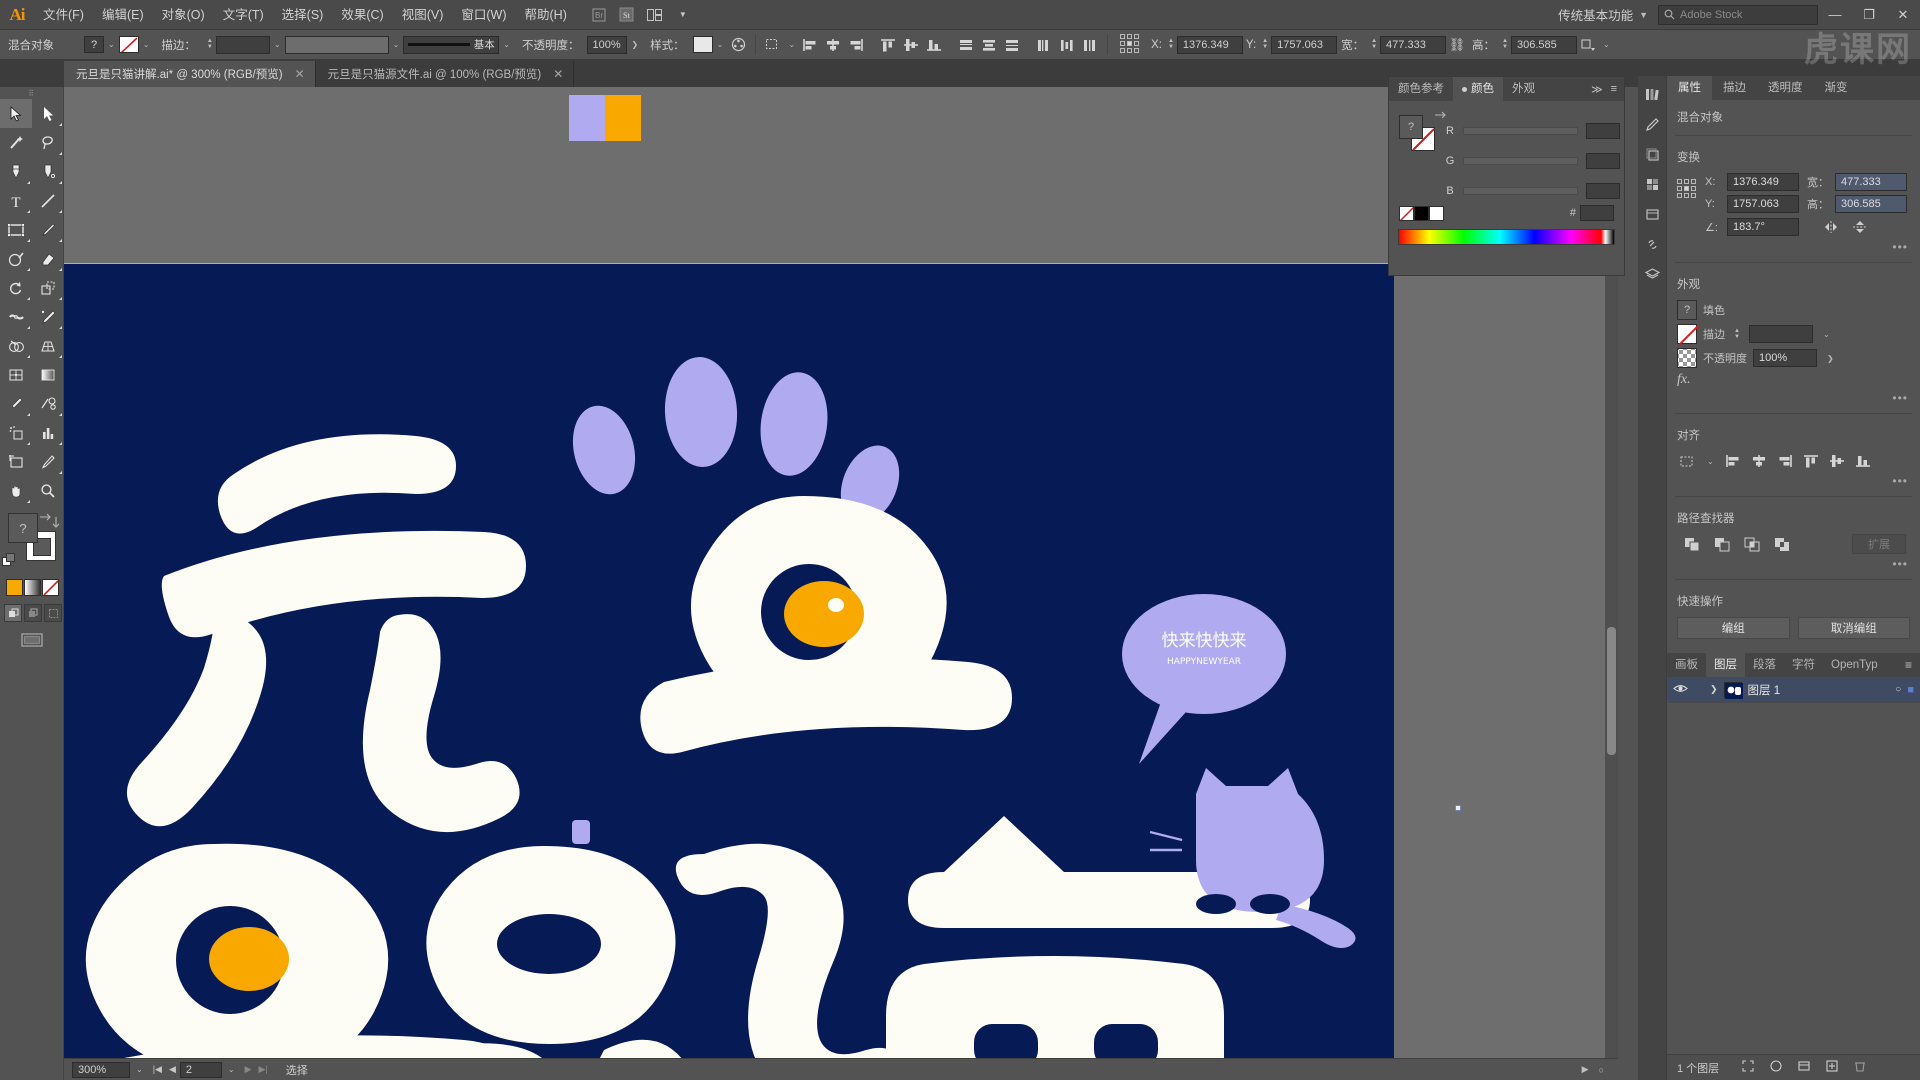 The width and height of the screenshot is (1920, 1080). Describe the element at coordinates (183, 15) in the screenshot. I see `menu-object: 对象(O)` at that location.